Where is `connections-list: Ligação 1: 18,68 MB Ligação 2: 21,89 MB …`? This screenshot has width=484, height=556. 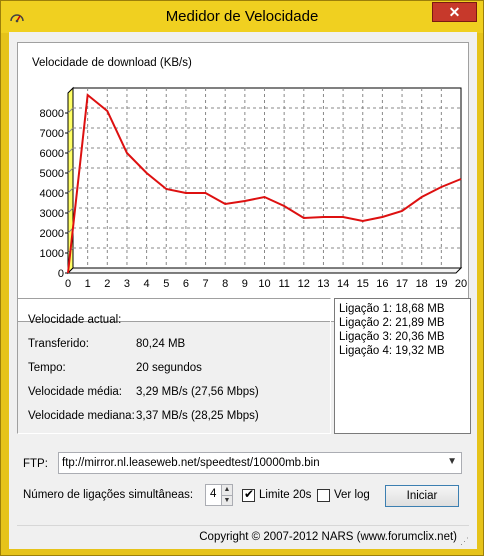 connections-list: Ligação 1: 18,68 MB Ligação 2: 21,89 MB … is located at coordinates (402, 366).